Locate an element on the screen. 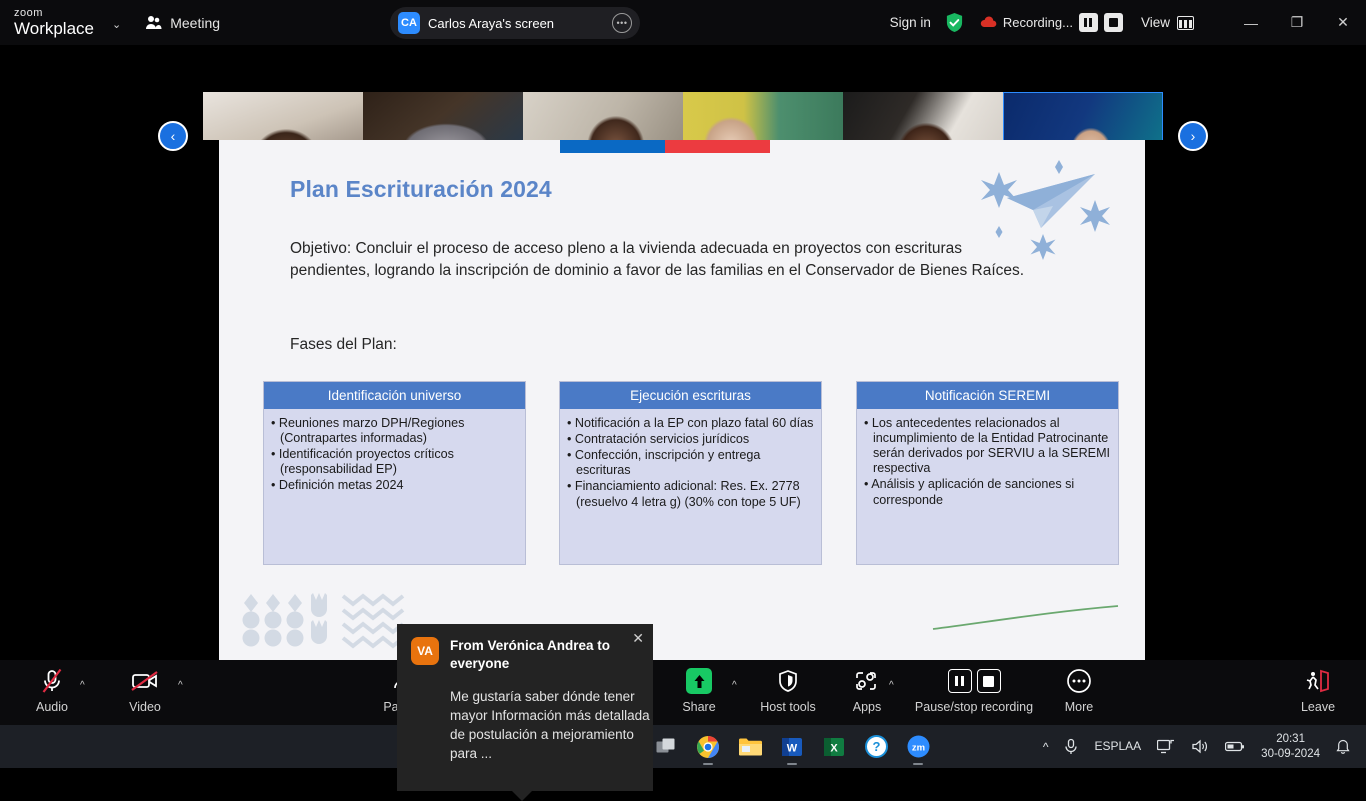 The image size is (1366, 801). zoom-app-icon: zm is located at coordinates (918, 746).